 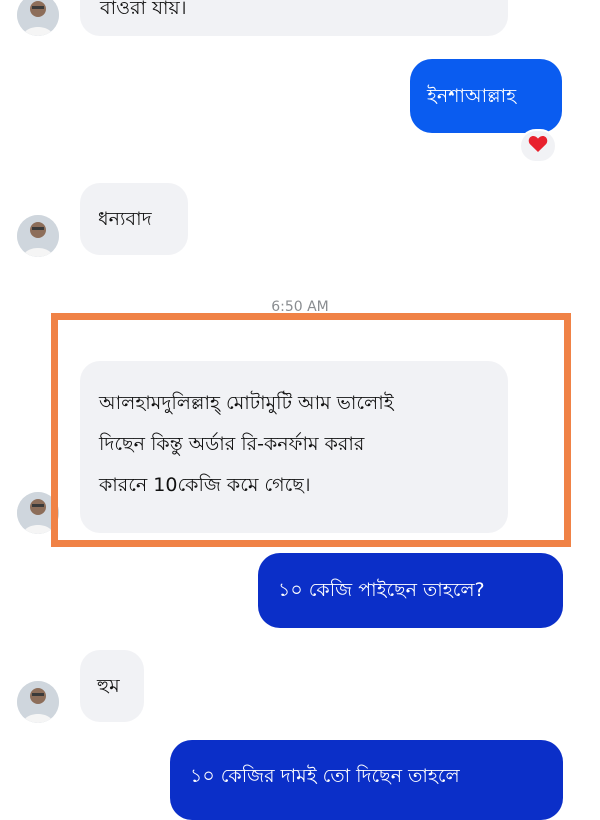 I want to click on message-bubble-outgoing: ১০ কেজি পাইছেন তাহলে?, so click(x=410, y=590).